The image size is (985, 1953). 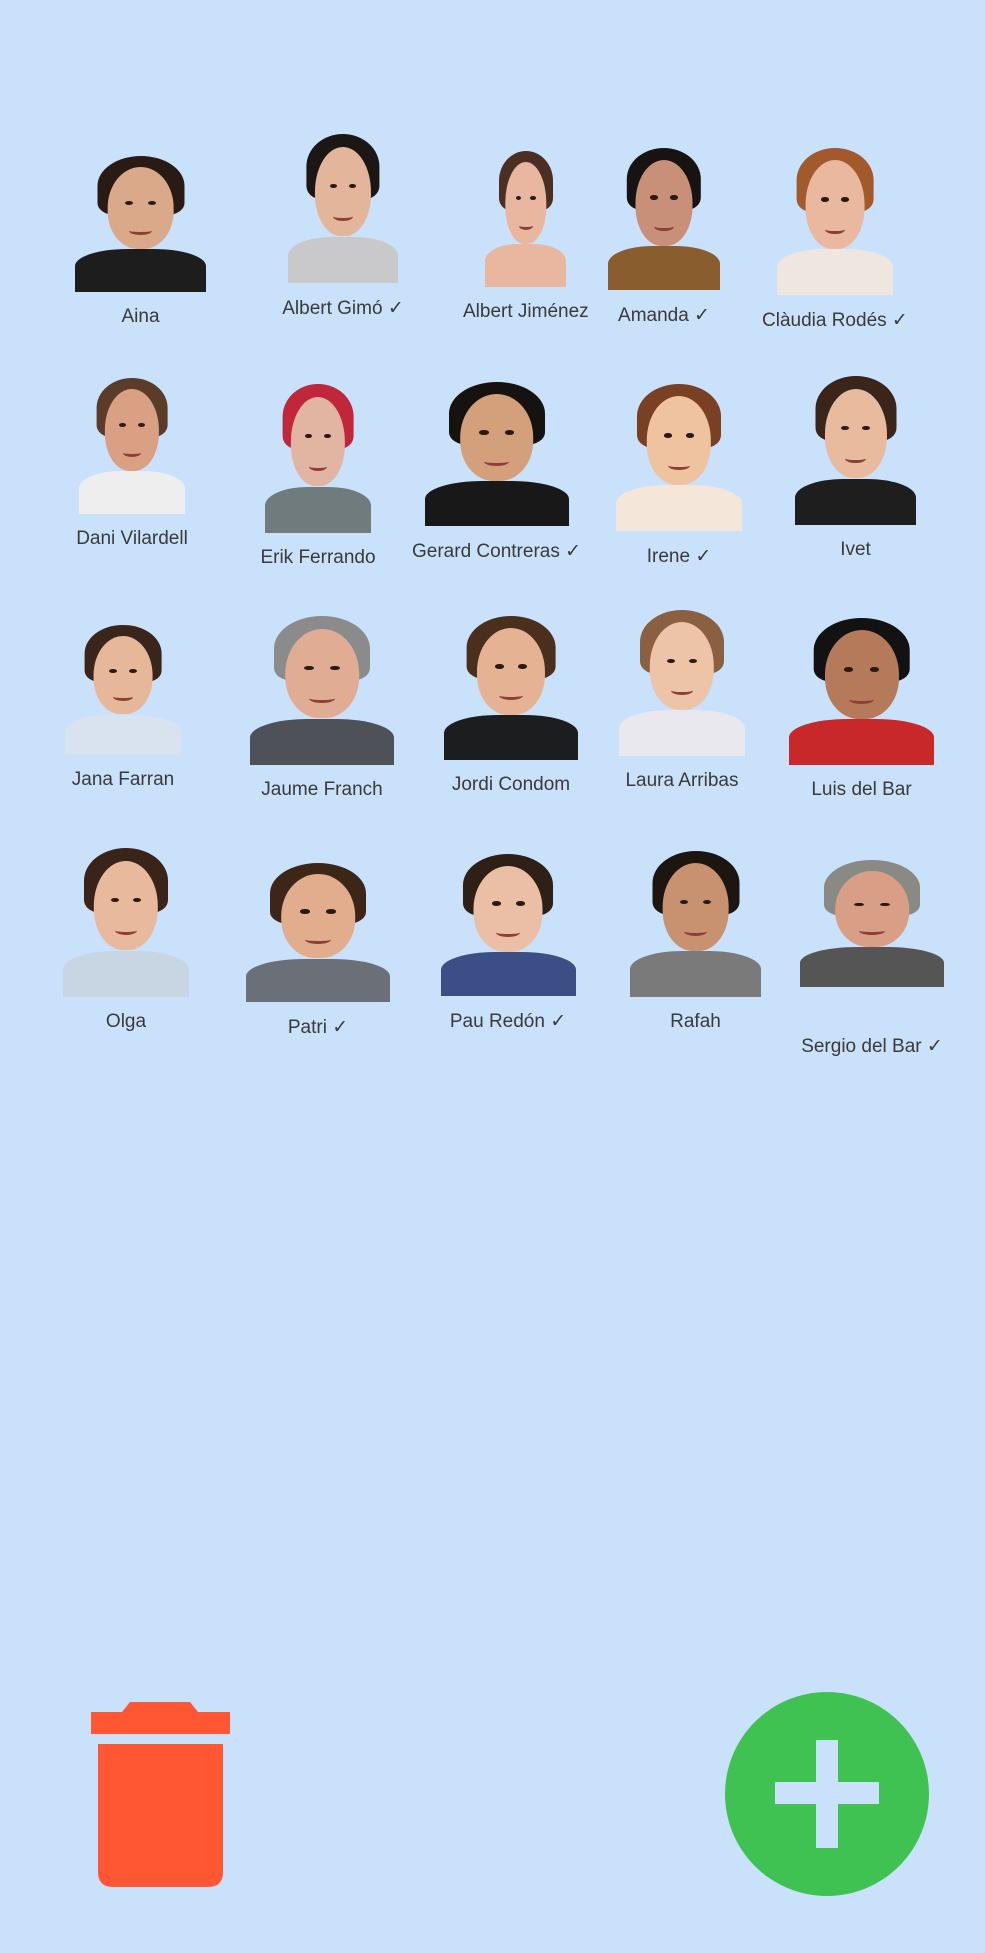 I want to click on person-card: Clàudia Rodés ✓, so click(x=835, y=237).